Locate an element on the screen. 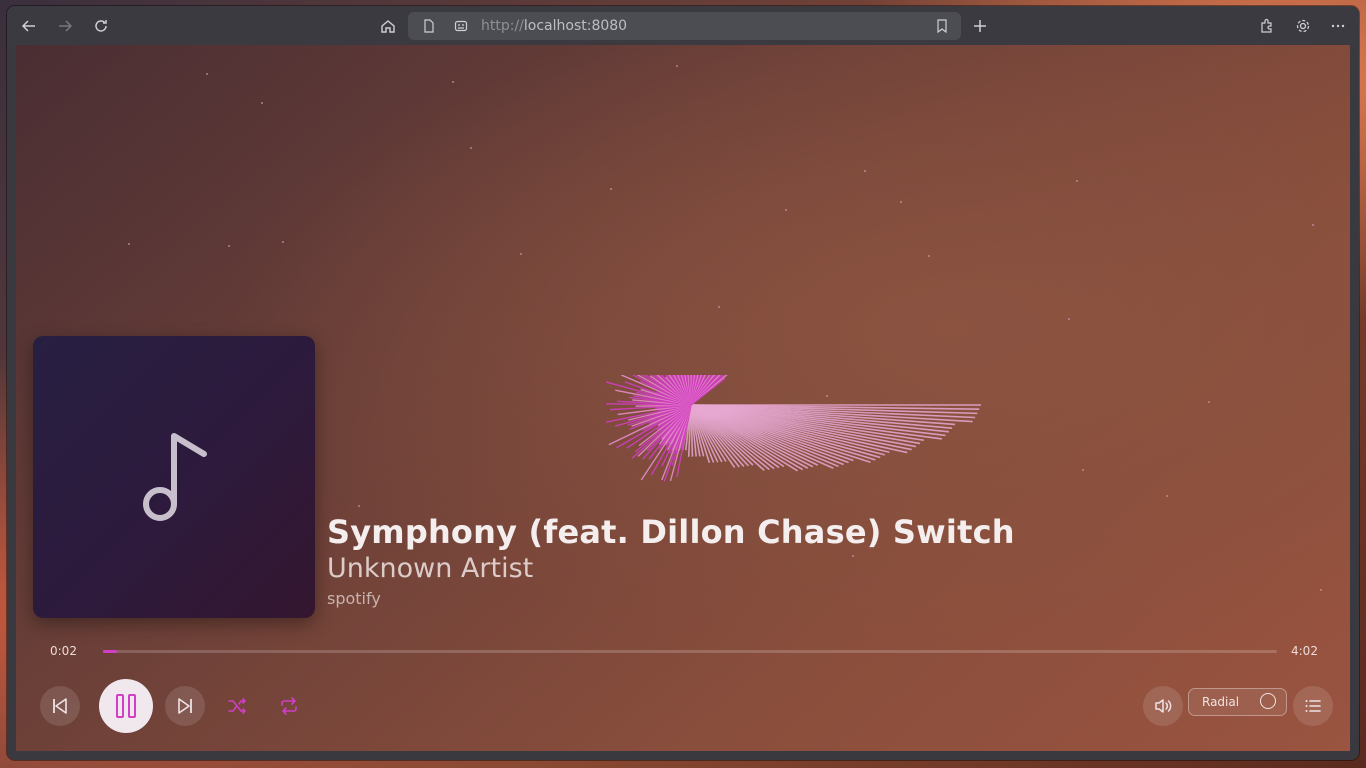 This screenshot has width=1366, height=768. volume-icon is located at coordinates (1163, 706).